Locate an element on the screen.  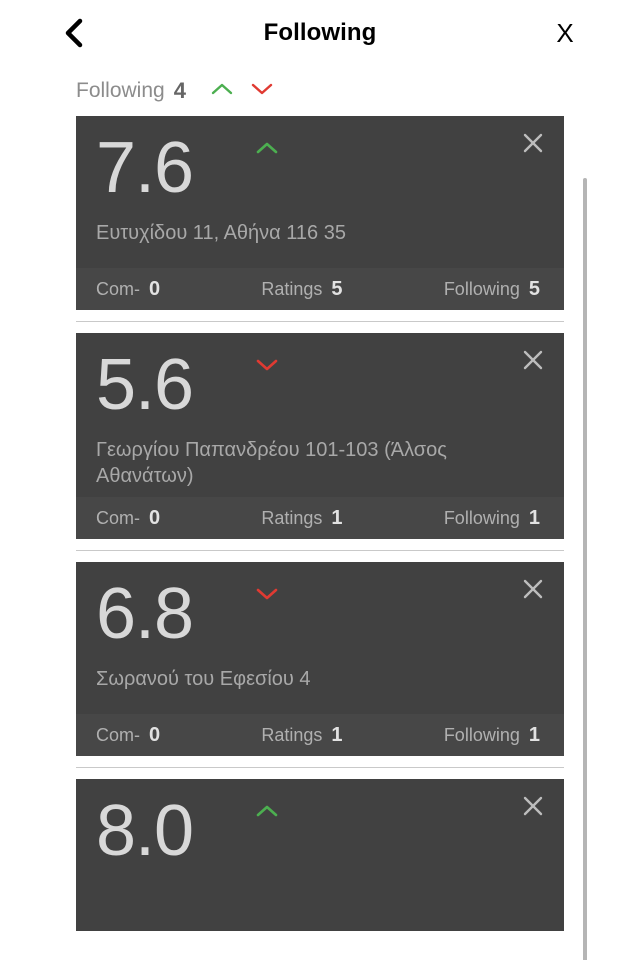
scrollbar is located at coordinates (585, 569).